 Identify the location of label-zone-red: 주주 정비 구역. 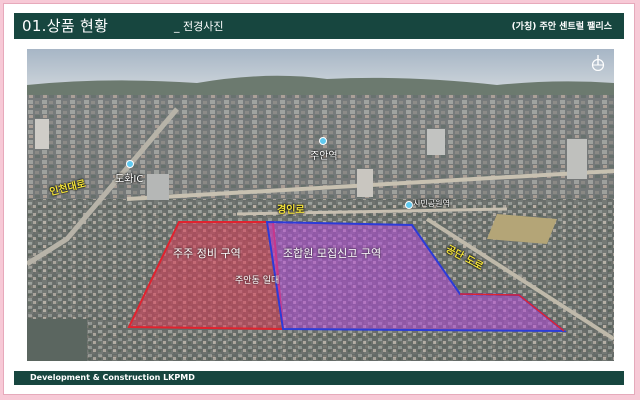
(207, 253).